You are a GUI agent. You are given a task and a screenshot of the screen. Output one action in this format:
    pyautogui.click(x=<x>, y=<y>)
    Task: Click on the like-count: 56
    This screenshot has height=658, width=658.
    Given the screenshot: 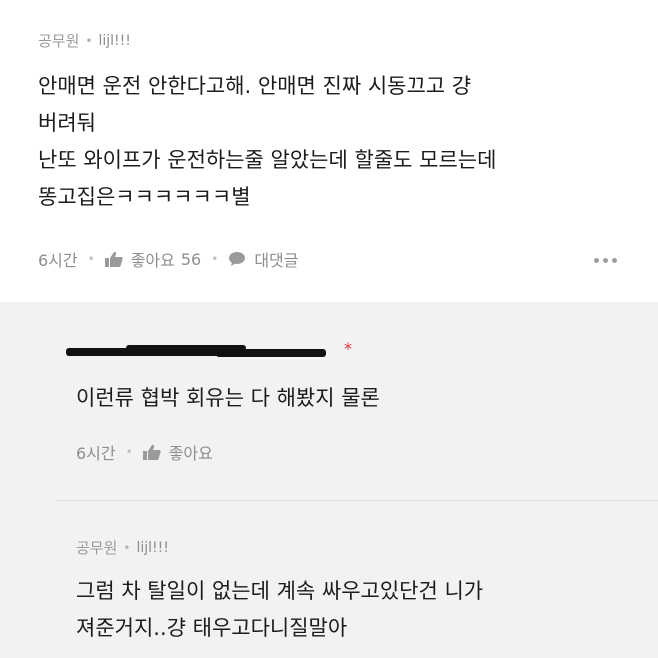 What is the action you would take?
    pyautogui.click(x=191, y=259)
    